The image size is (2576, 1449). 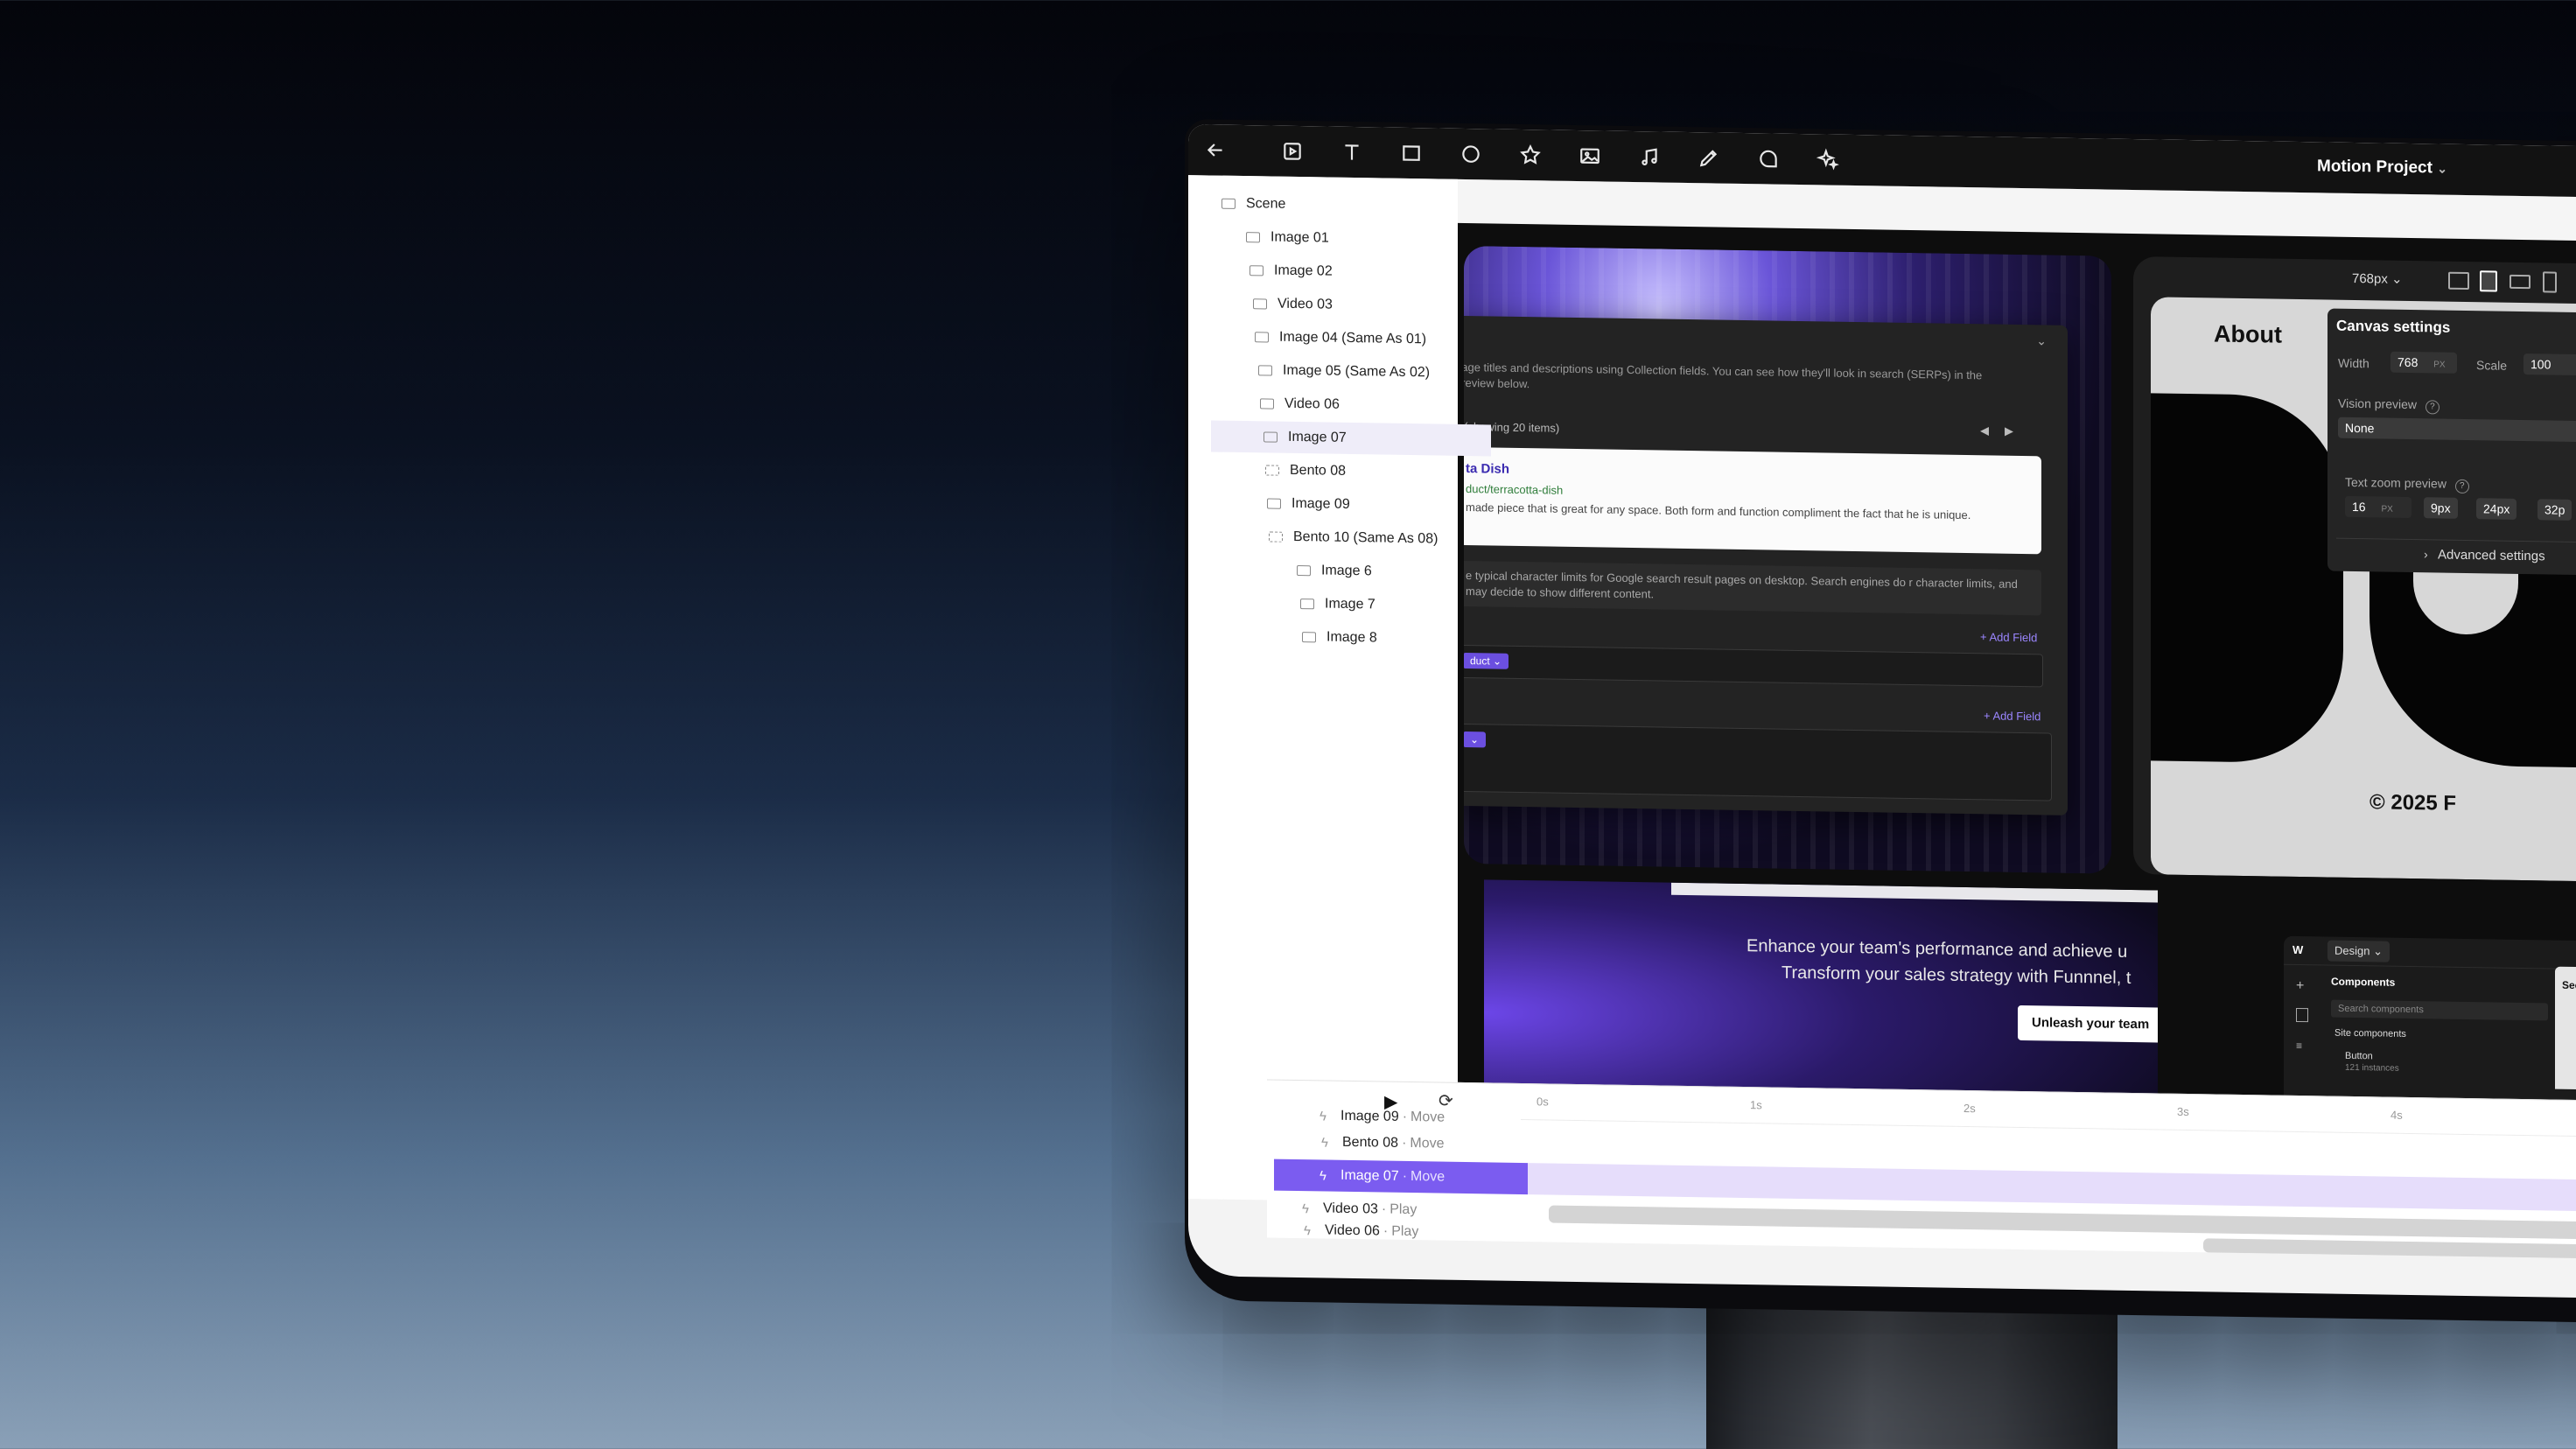 I want to click on vision-preview-text: Vision preview, so click(x=2378, y=404).